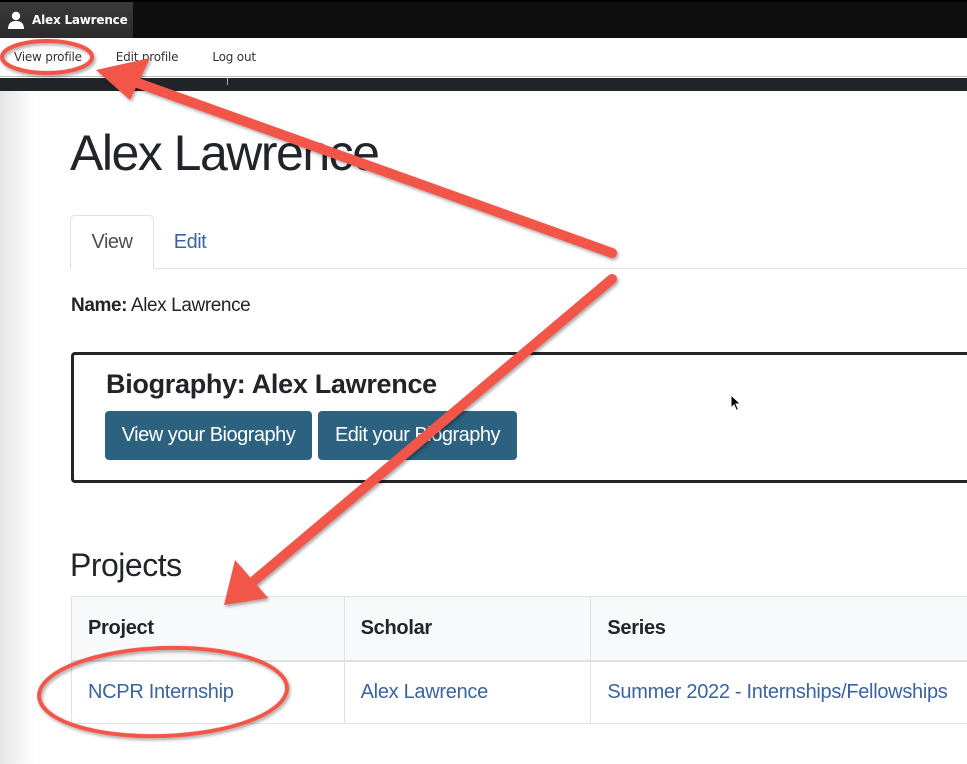  I want to click on log-out-link: Log out, so click(231, 57).